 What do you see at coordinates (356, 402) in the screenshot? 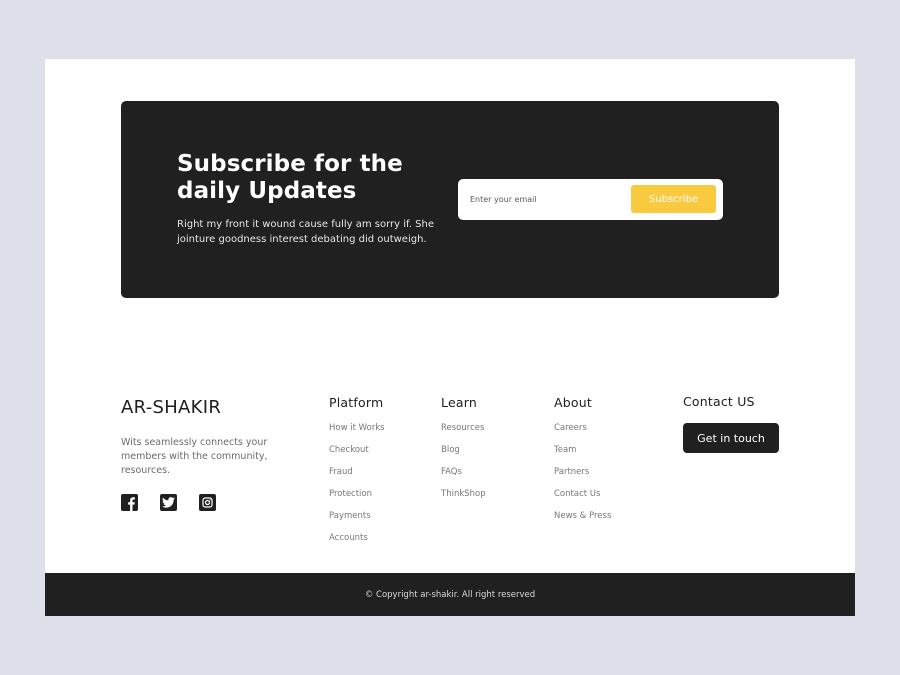
I see `column-title: Platform` at bounding box center [356, 402].